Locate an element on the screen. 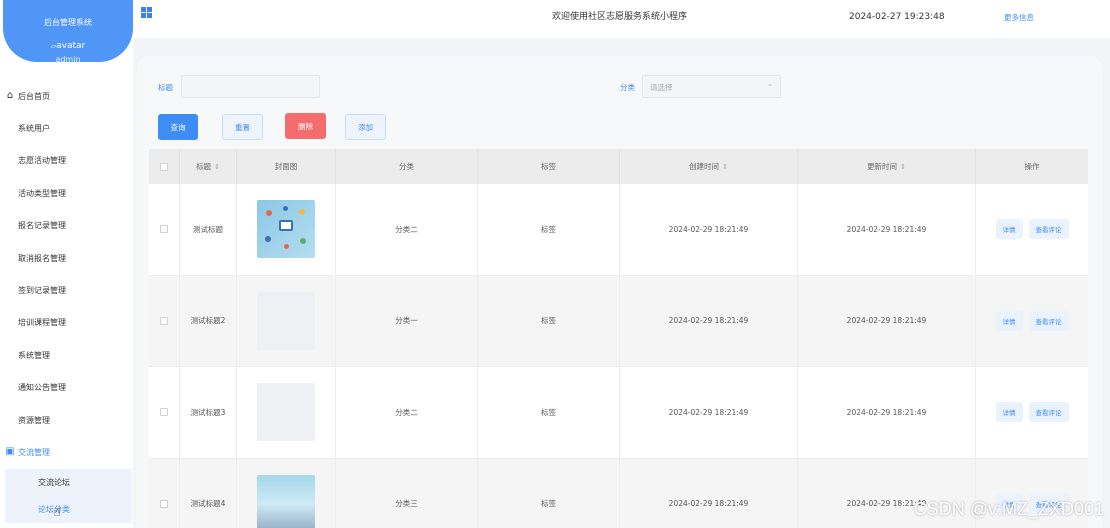 The height and width of the screenshot is (528, 1110). title-cell: 测试标题2 is located at coordinates (208, 320).